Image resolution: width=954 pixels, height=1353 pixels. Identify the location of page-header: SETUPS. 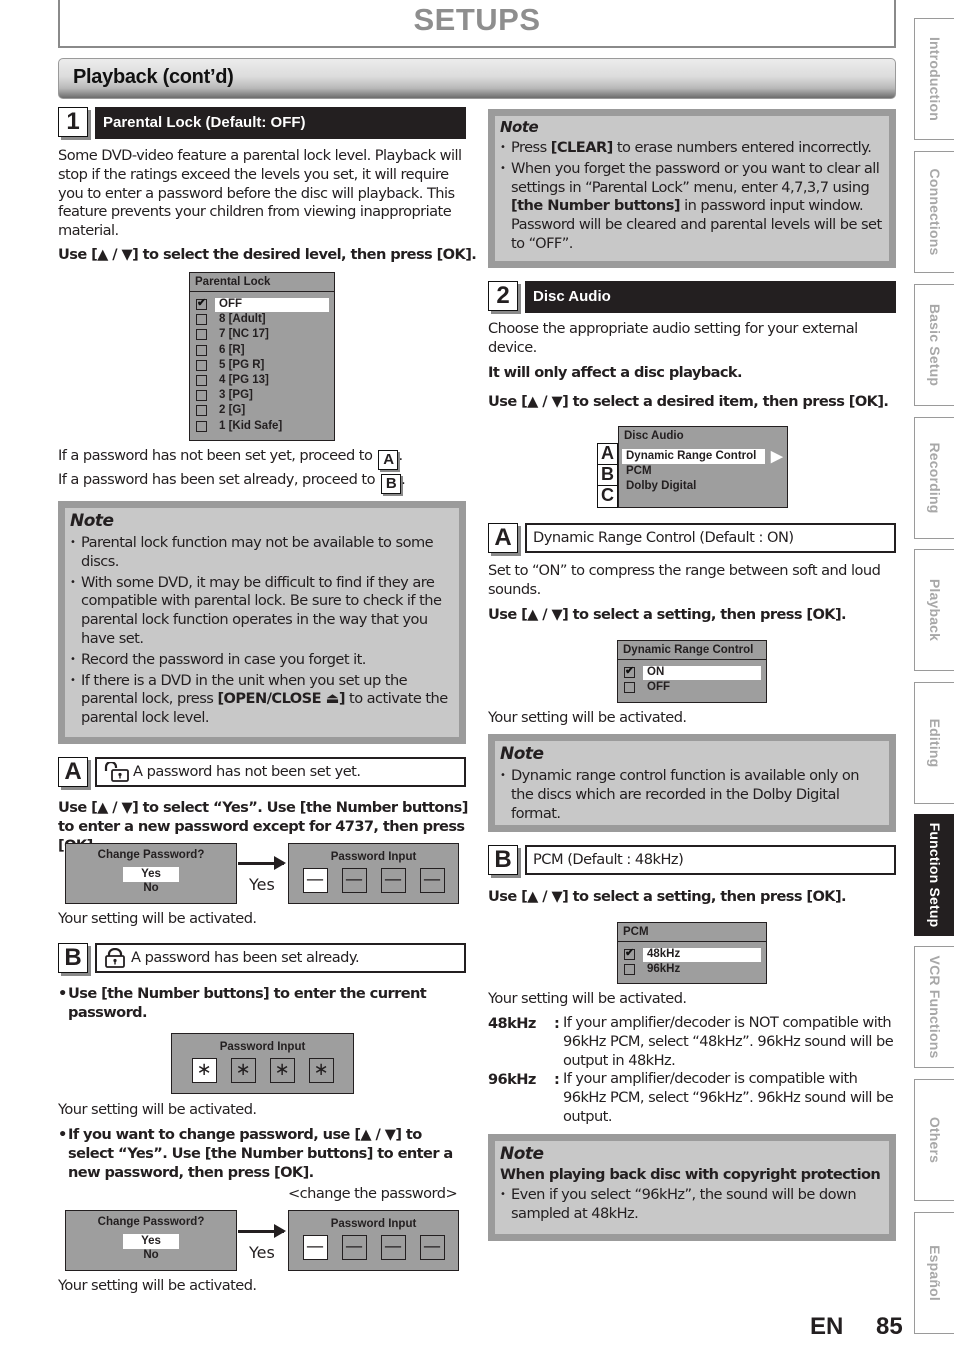
(477, 24).